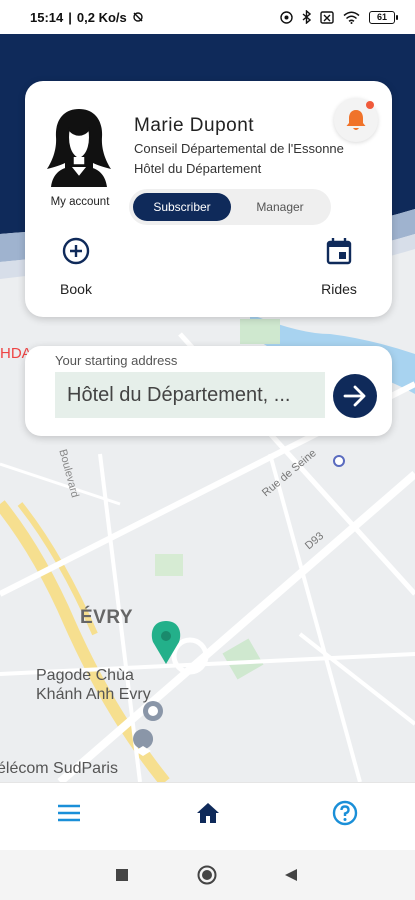  Describe the element at coordinates (207, 17) in the screenshot. I see `status-bar: 15:14 | 0,2 Ko/s 61` at that location.